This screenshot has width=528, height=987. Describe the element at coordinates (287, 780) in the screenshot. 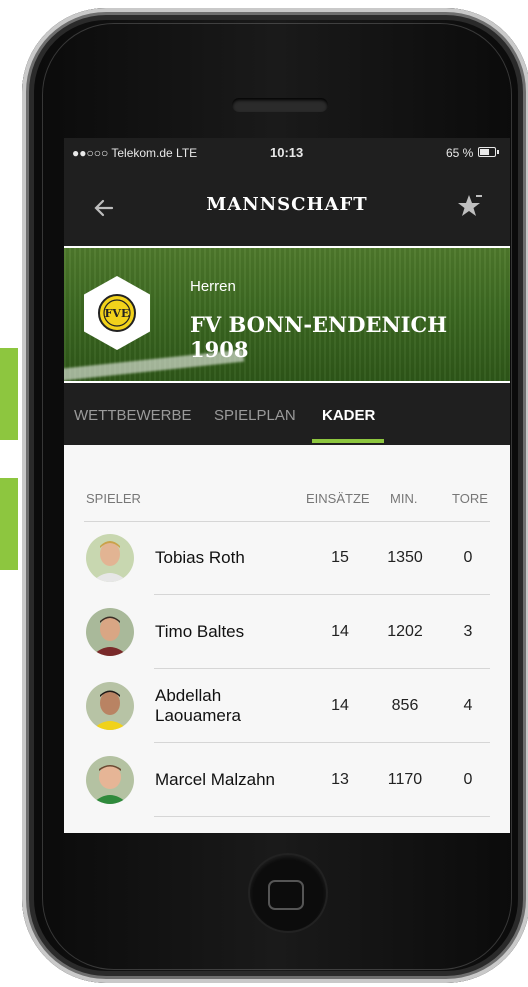

I see `table-row: Marcel Malzahn 13 1170 0` at that location.